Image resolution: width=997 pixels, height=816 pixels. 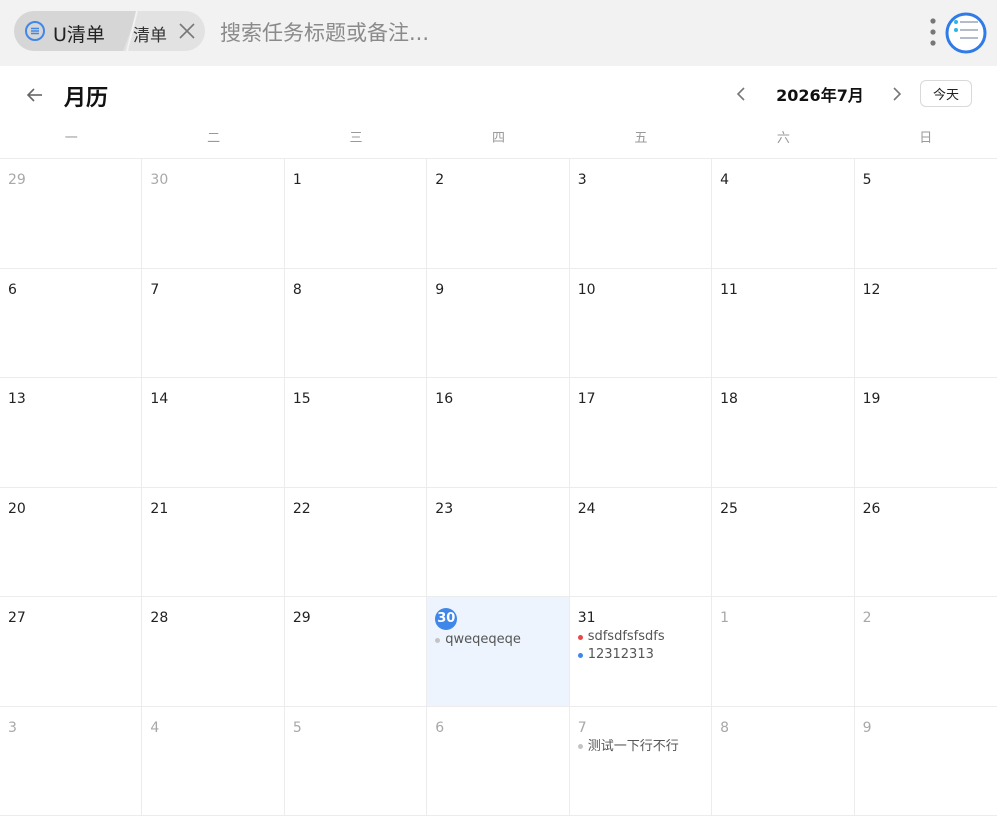 I want to click on more-vertical-icon, so click(x=933, y=32).